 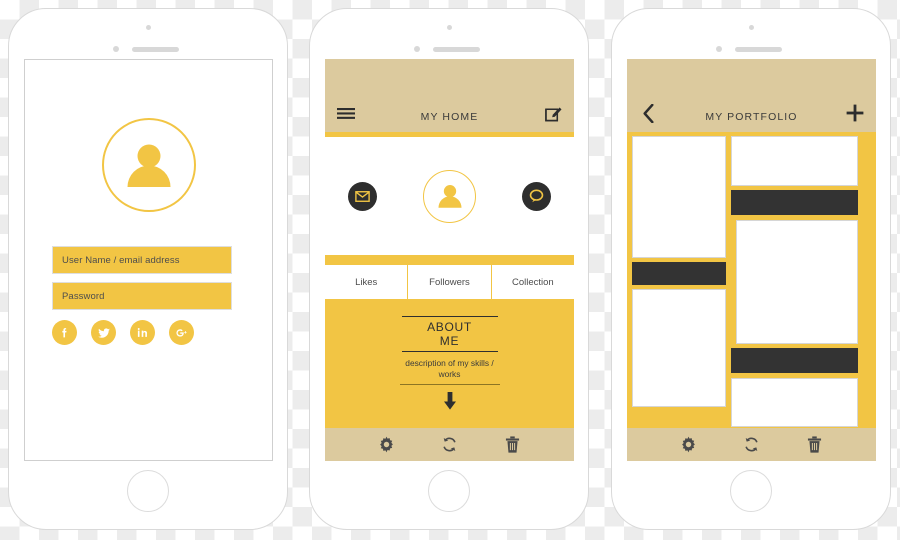 What do you see at coordinates (181, 332) in the screenshot?
I see `googleplus-icon` at bounding box center [181, 332].